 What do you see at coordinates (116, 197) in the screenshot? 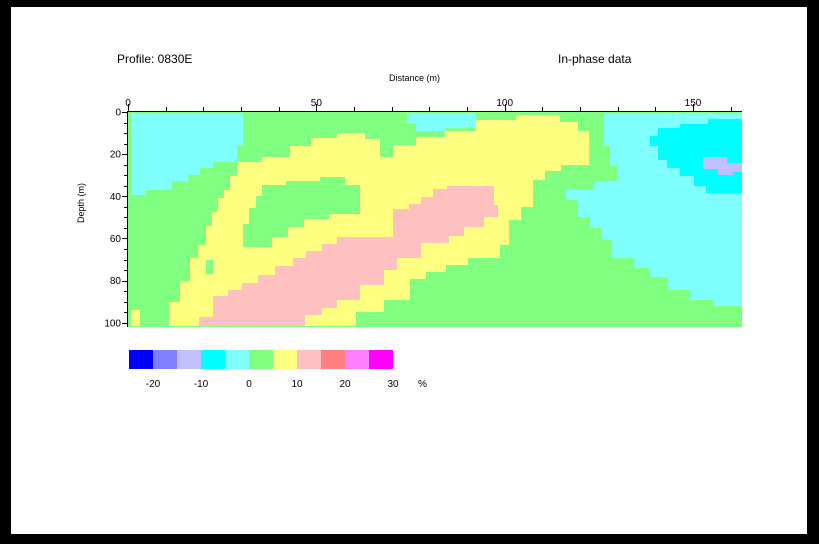
I see `y-tick-label: 40` at bounding box center [116, 197].